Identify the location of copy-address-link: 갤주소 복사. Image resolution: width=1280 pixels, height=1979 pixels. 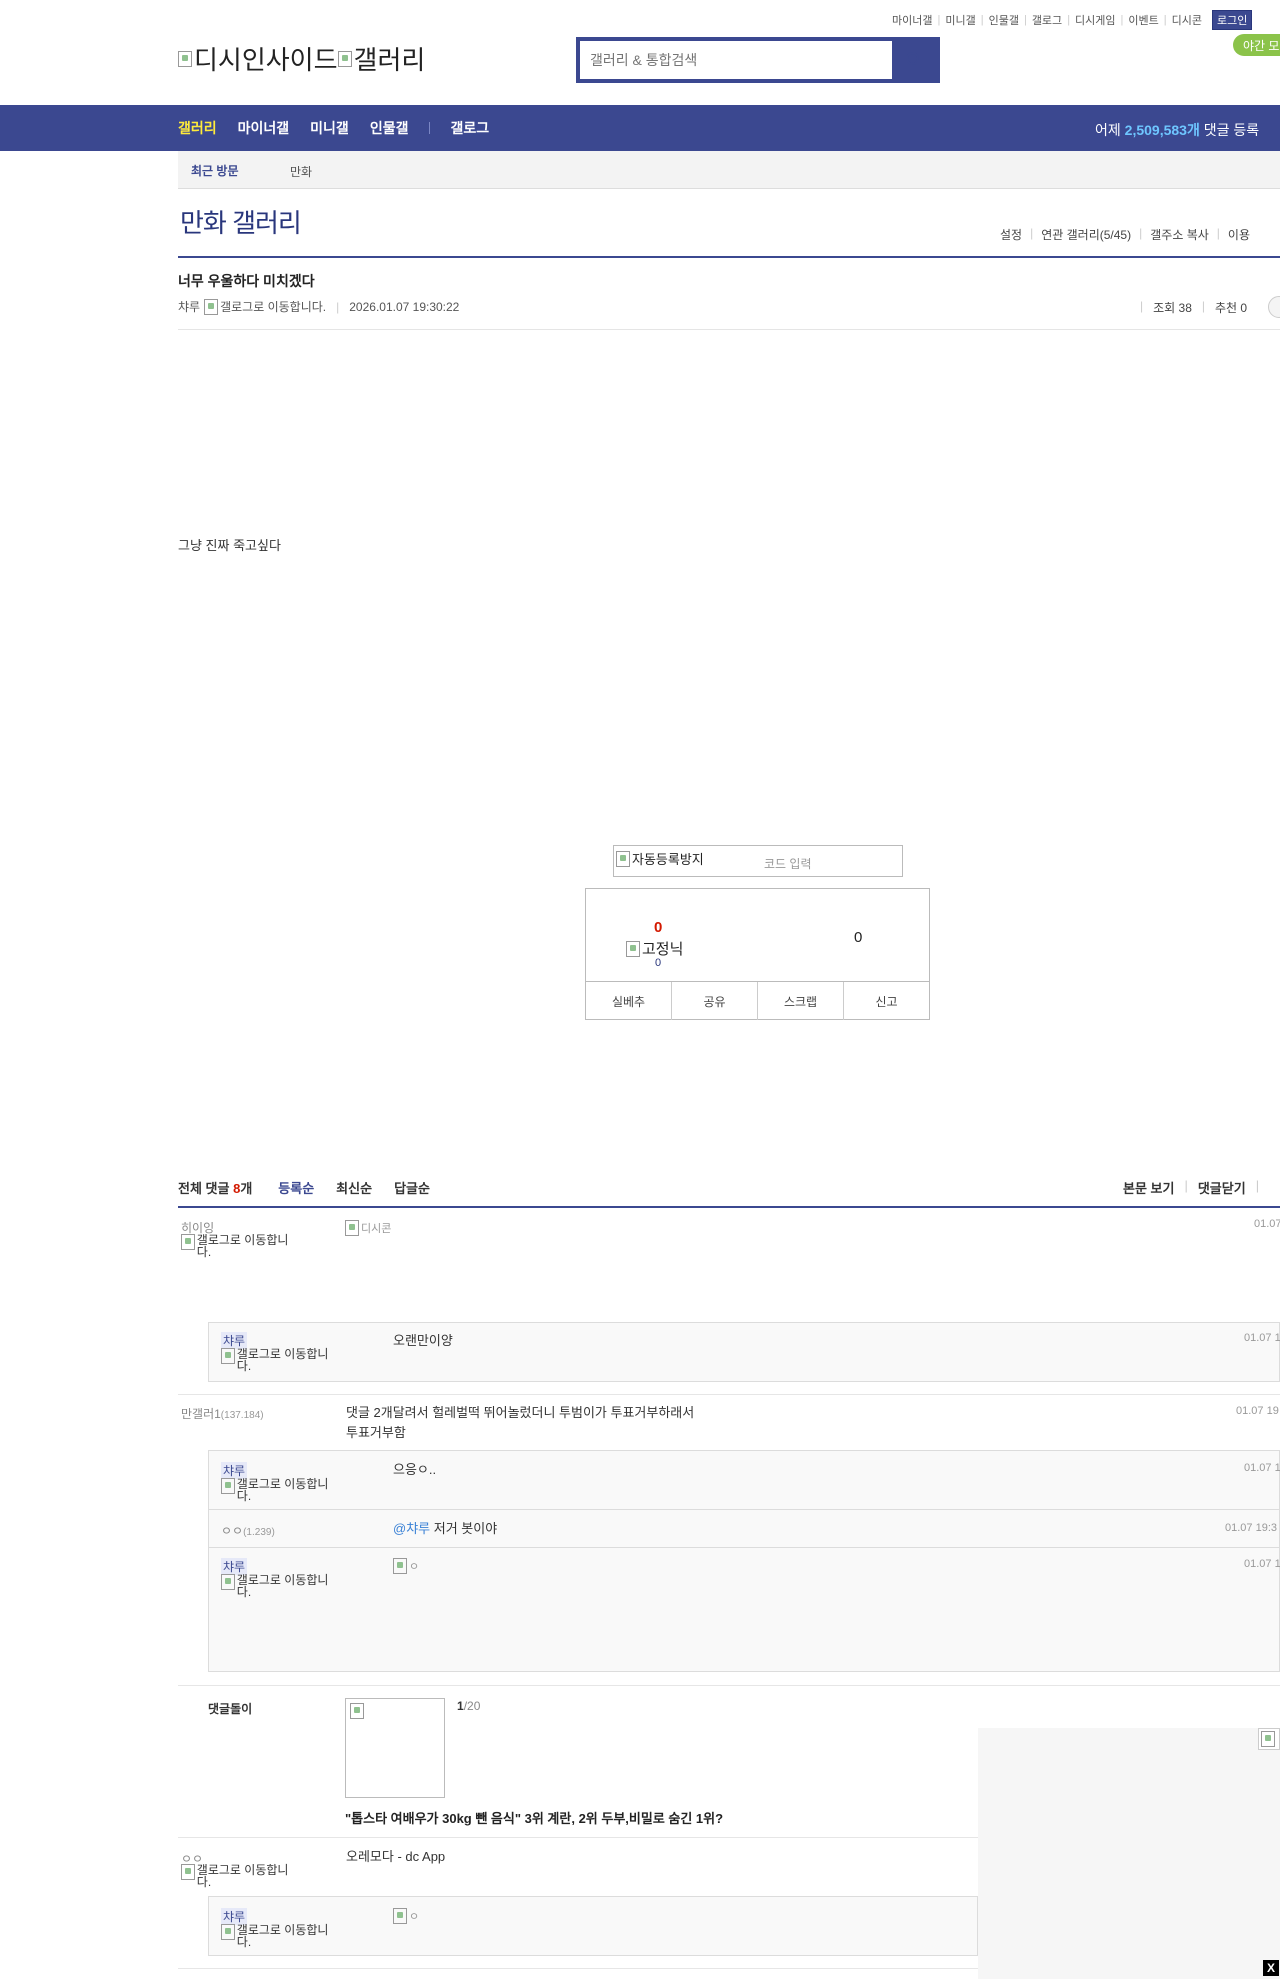
(1179, 234).